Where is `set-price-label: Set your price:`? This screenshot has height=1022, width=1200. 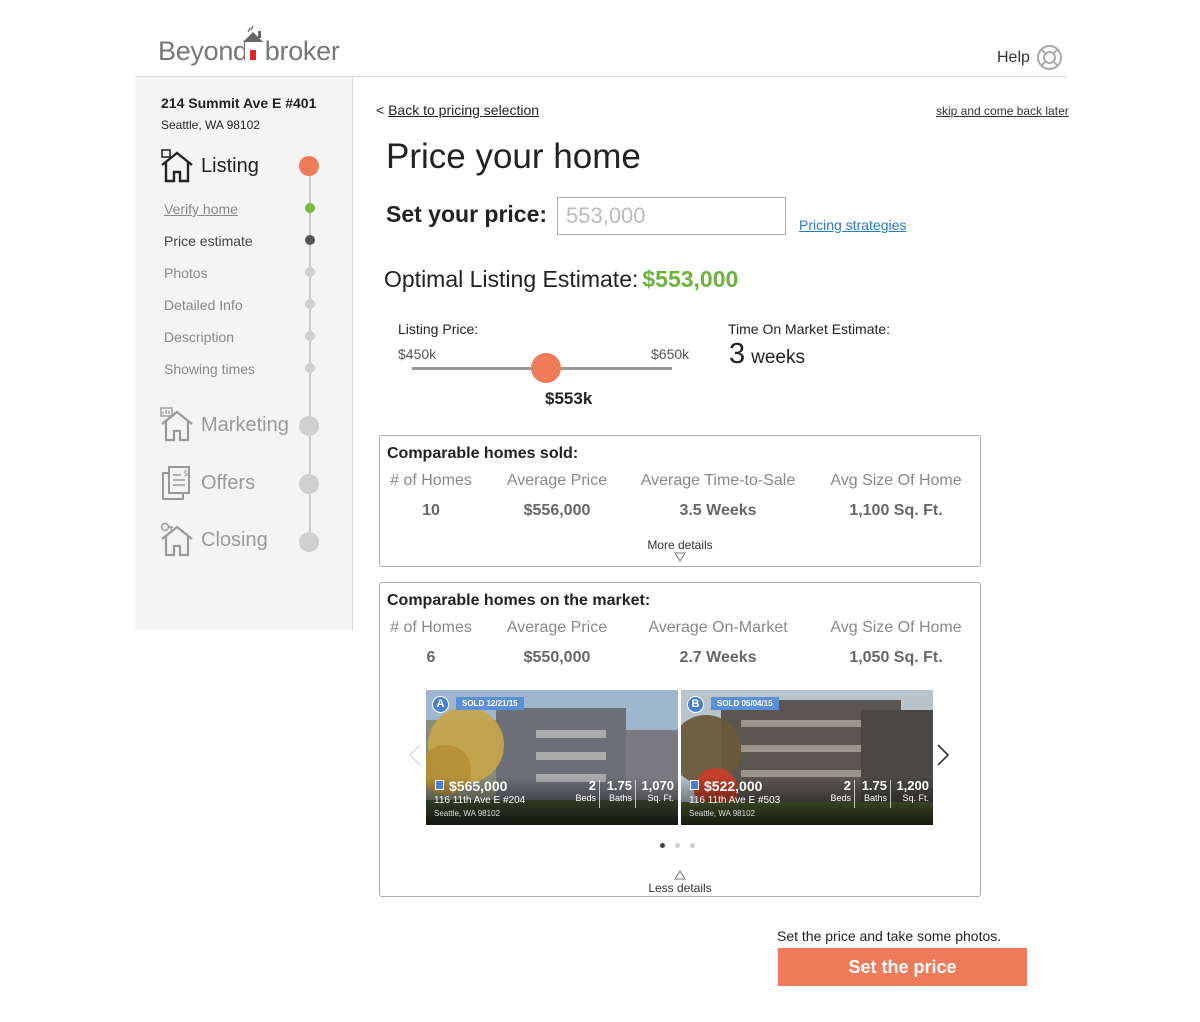 set-price-label: Set your price: is located at coordinates (467, 214).